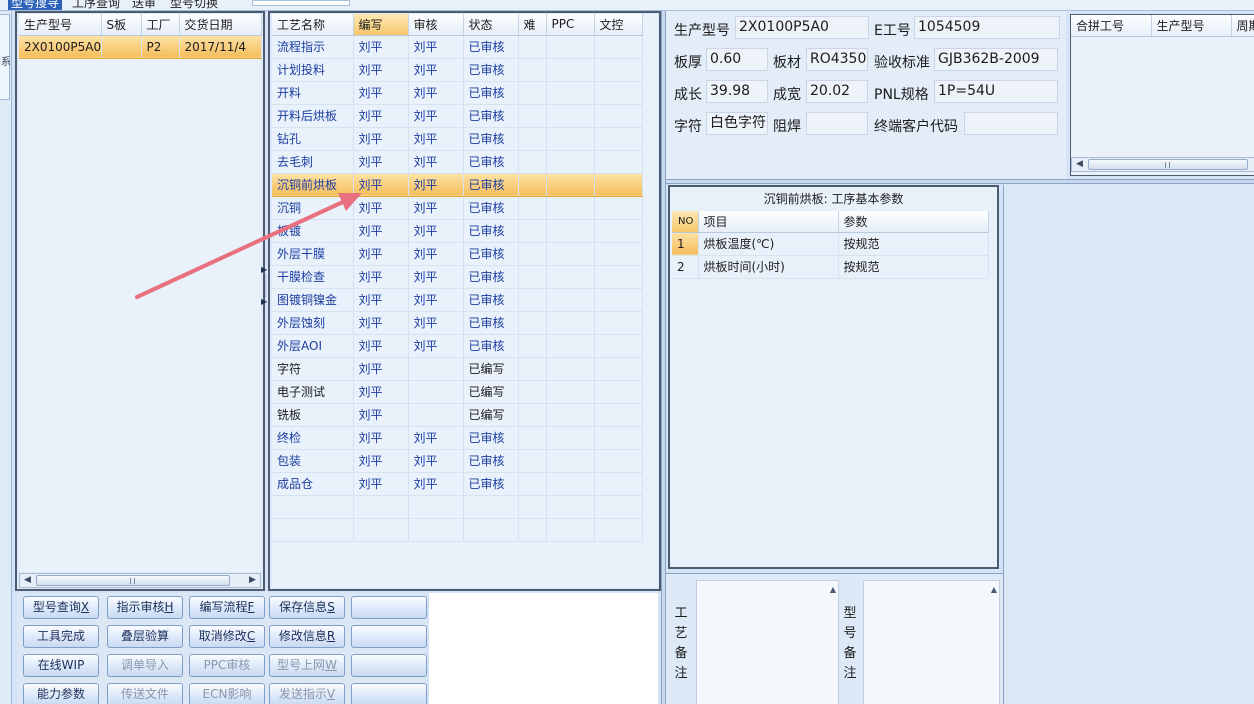  What do you see at coordinates (248, 246) in the screenshot?
I see `annotation-arrow-icon` at bounding box center [248, 246].